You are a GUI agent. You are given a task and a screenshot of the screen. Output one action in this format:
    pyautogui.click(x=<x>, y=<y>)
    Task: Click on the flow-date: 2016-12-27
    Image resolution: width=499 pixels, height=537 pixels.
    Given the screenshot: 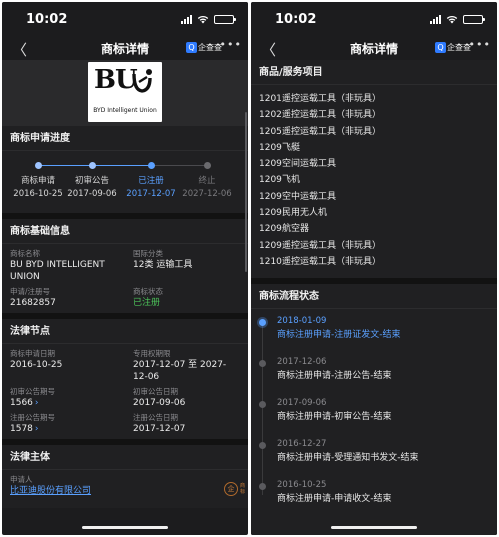 What is the action you would take?
    pyautogui.click(x=302, y=444)
    